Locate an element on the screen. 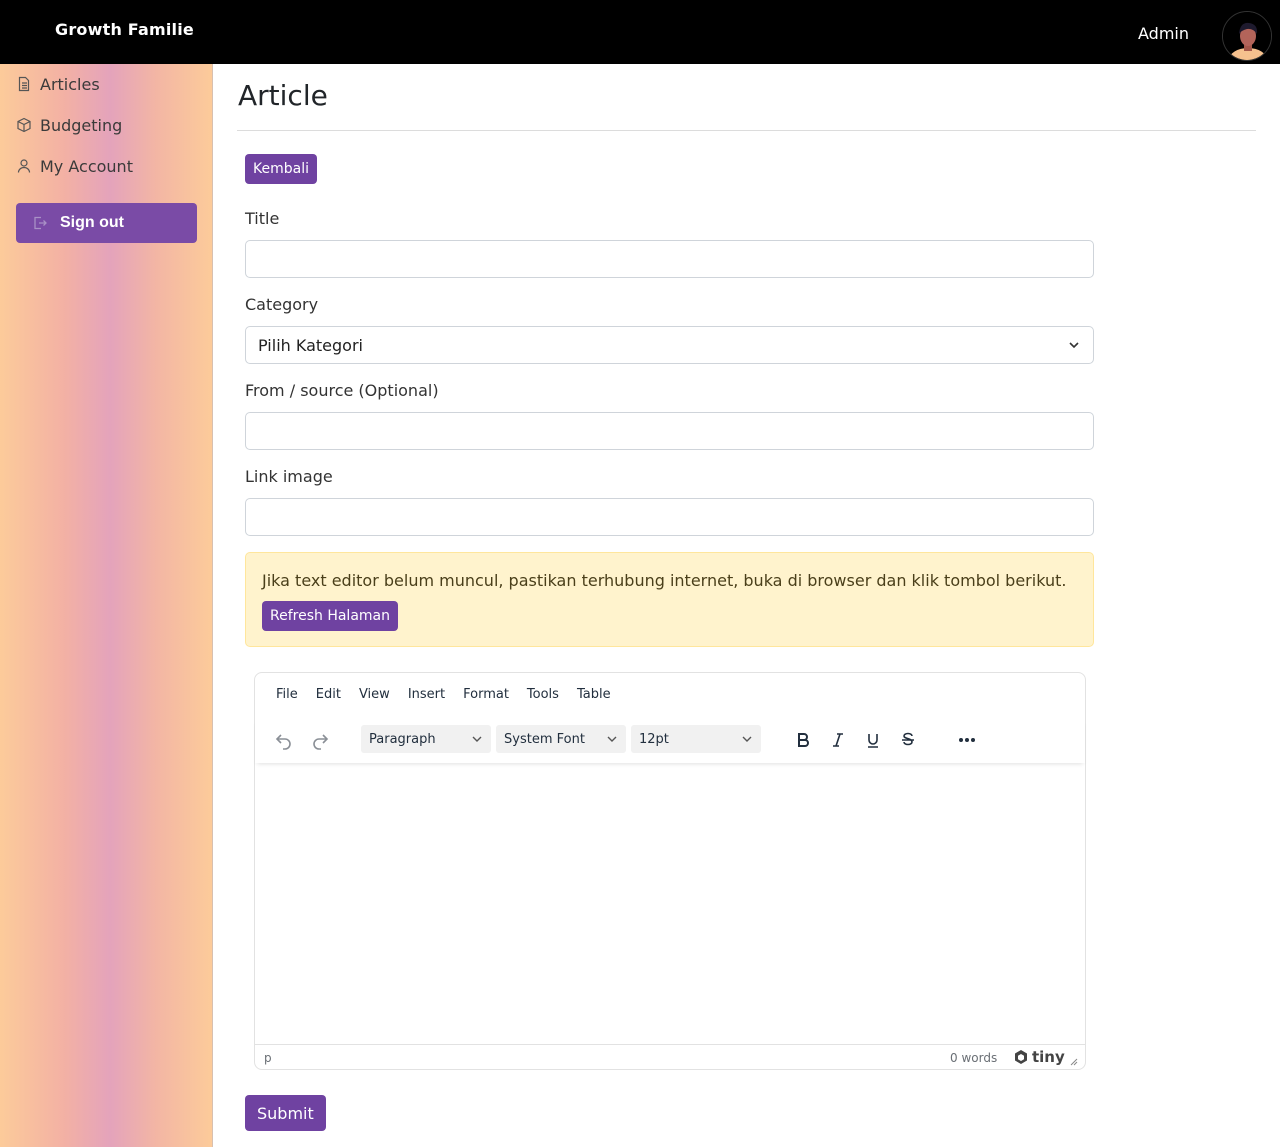 Image resolution: width=1280 pixels, height=1147 pixels. top-navbar: Growth Familie Admin is located at coordinates (640, 32).